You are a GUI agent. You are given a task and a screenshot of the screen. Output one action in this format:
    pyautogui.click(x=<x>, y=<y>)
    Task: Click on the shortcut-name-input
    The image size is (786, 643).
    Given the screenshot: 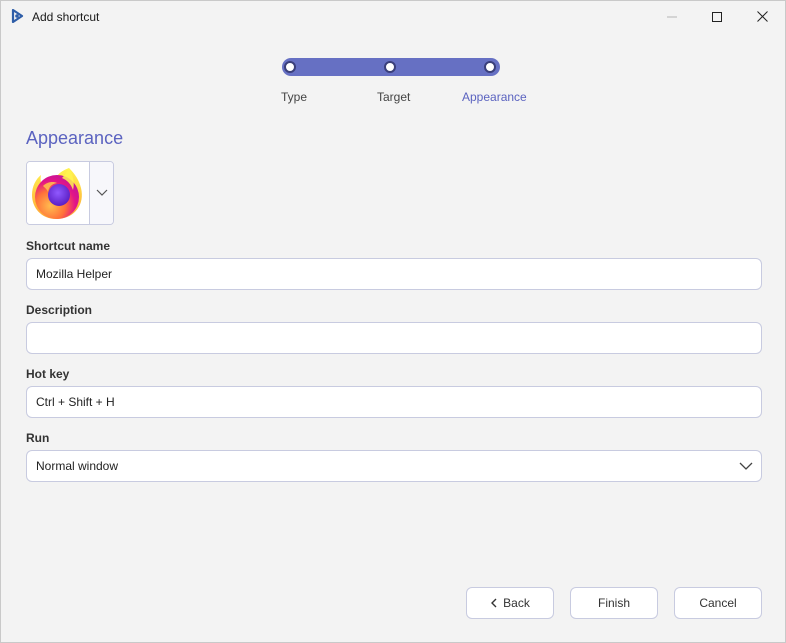 What is the action you would take?
    pyautogui.click(x=394, y=274)
    